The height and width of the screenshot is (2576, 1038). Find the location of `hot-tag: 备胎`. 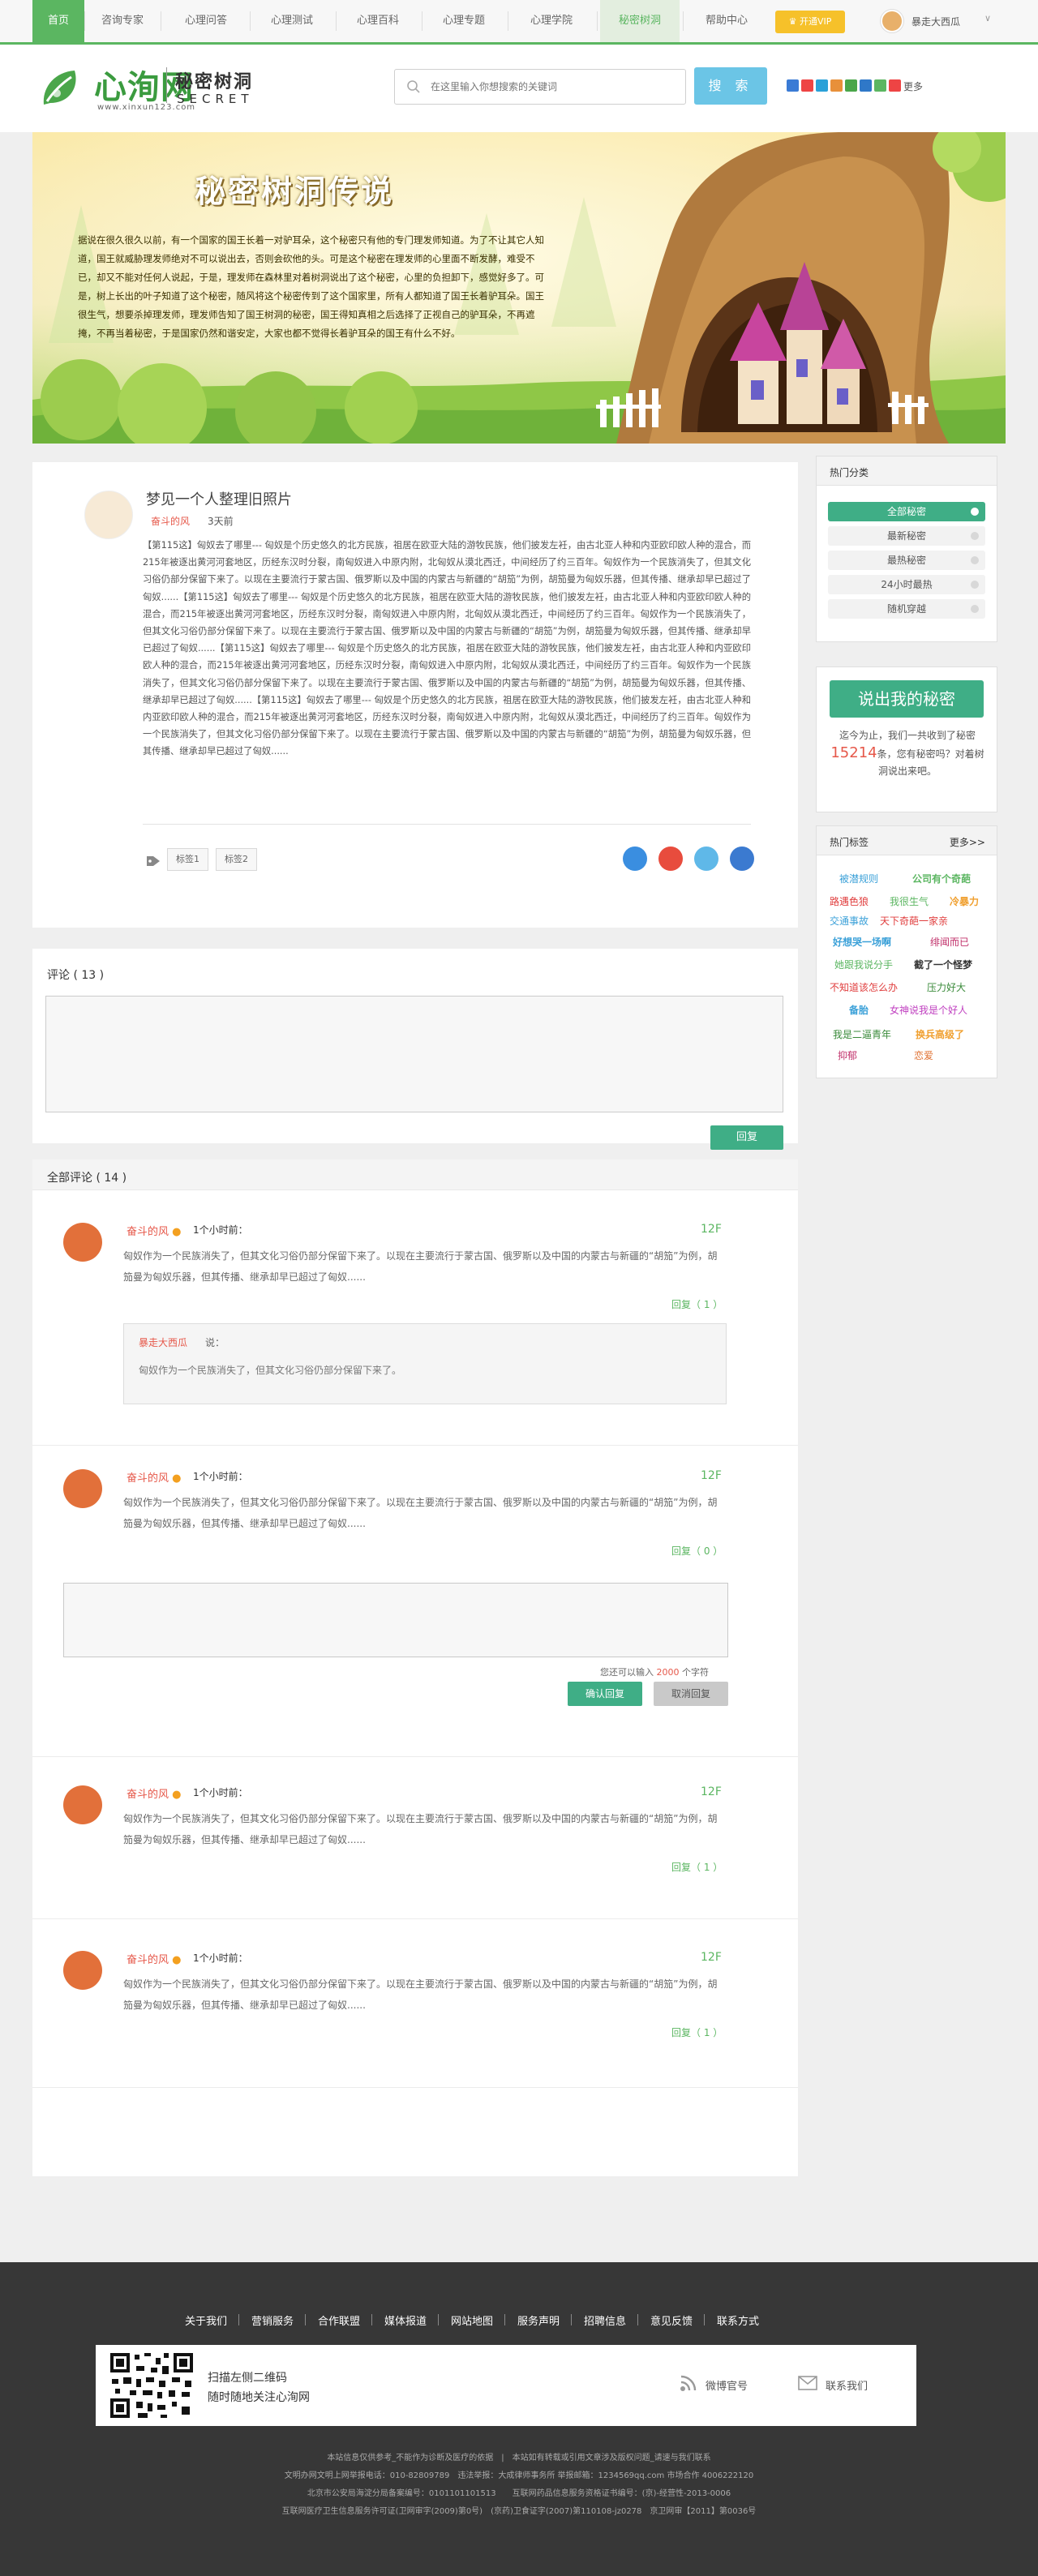

hot-tag: 备胎 is located at coordinates (859, 1010).